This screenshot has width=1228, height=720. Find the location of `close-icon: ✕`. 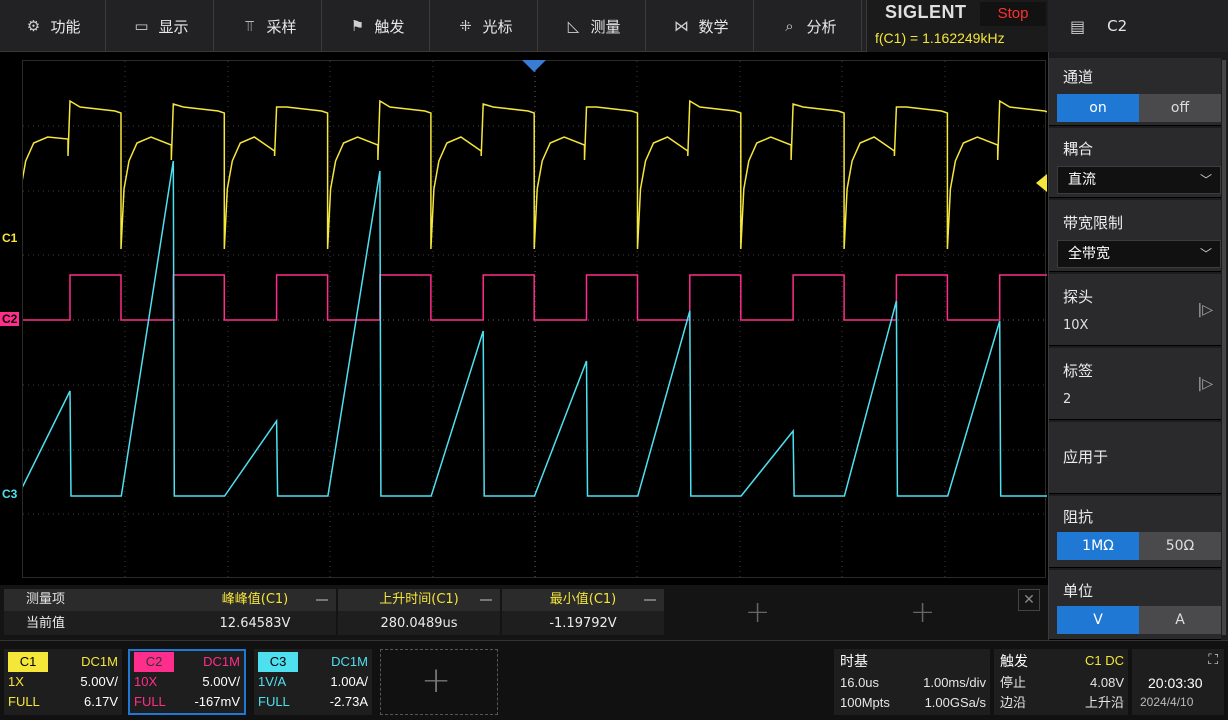

close-icon: ✕ is located at coordinates (1029, 600).